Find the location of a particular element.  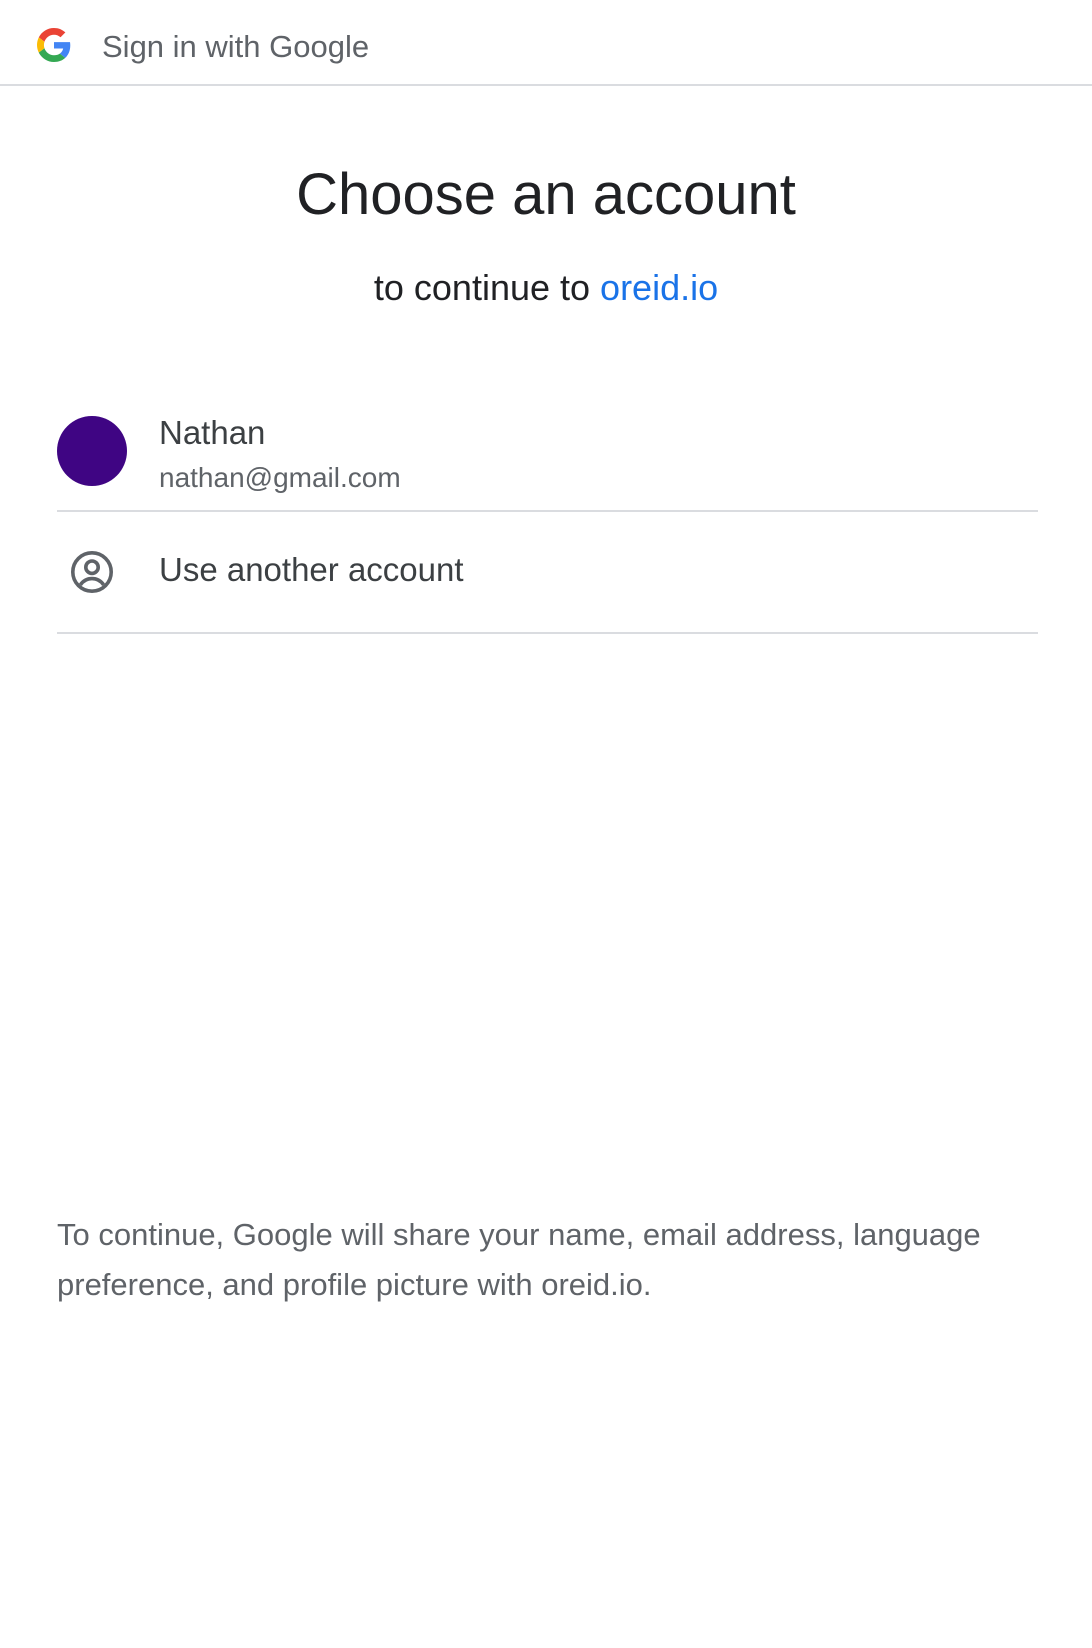

page-title: Choose an account is located at coordinates (546, 194).